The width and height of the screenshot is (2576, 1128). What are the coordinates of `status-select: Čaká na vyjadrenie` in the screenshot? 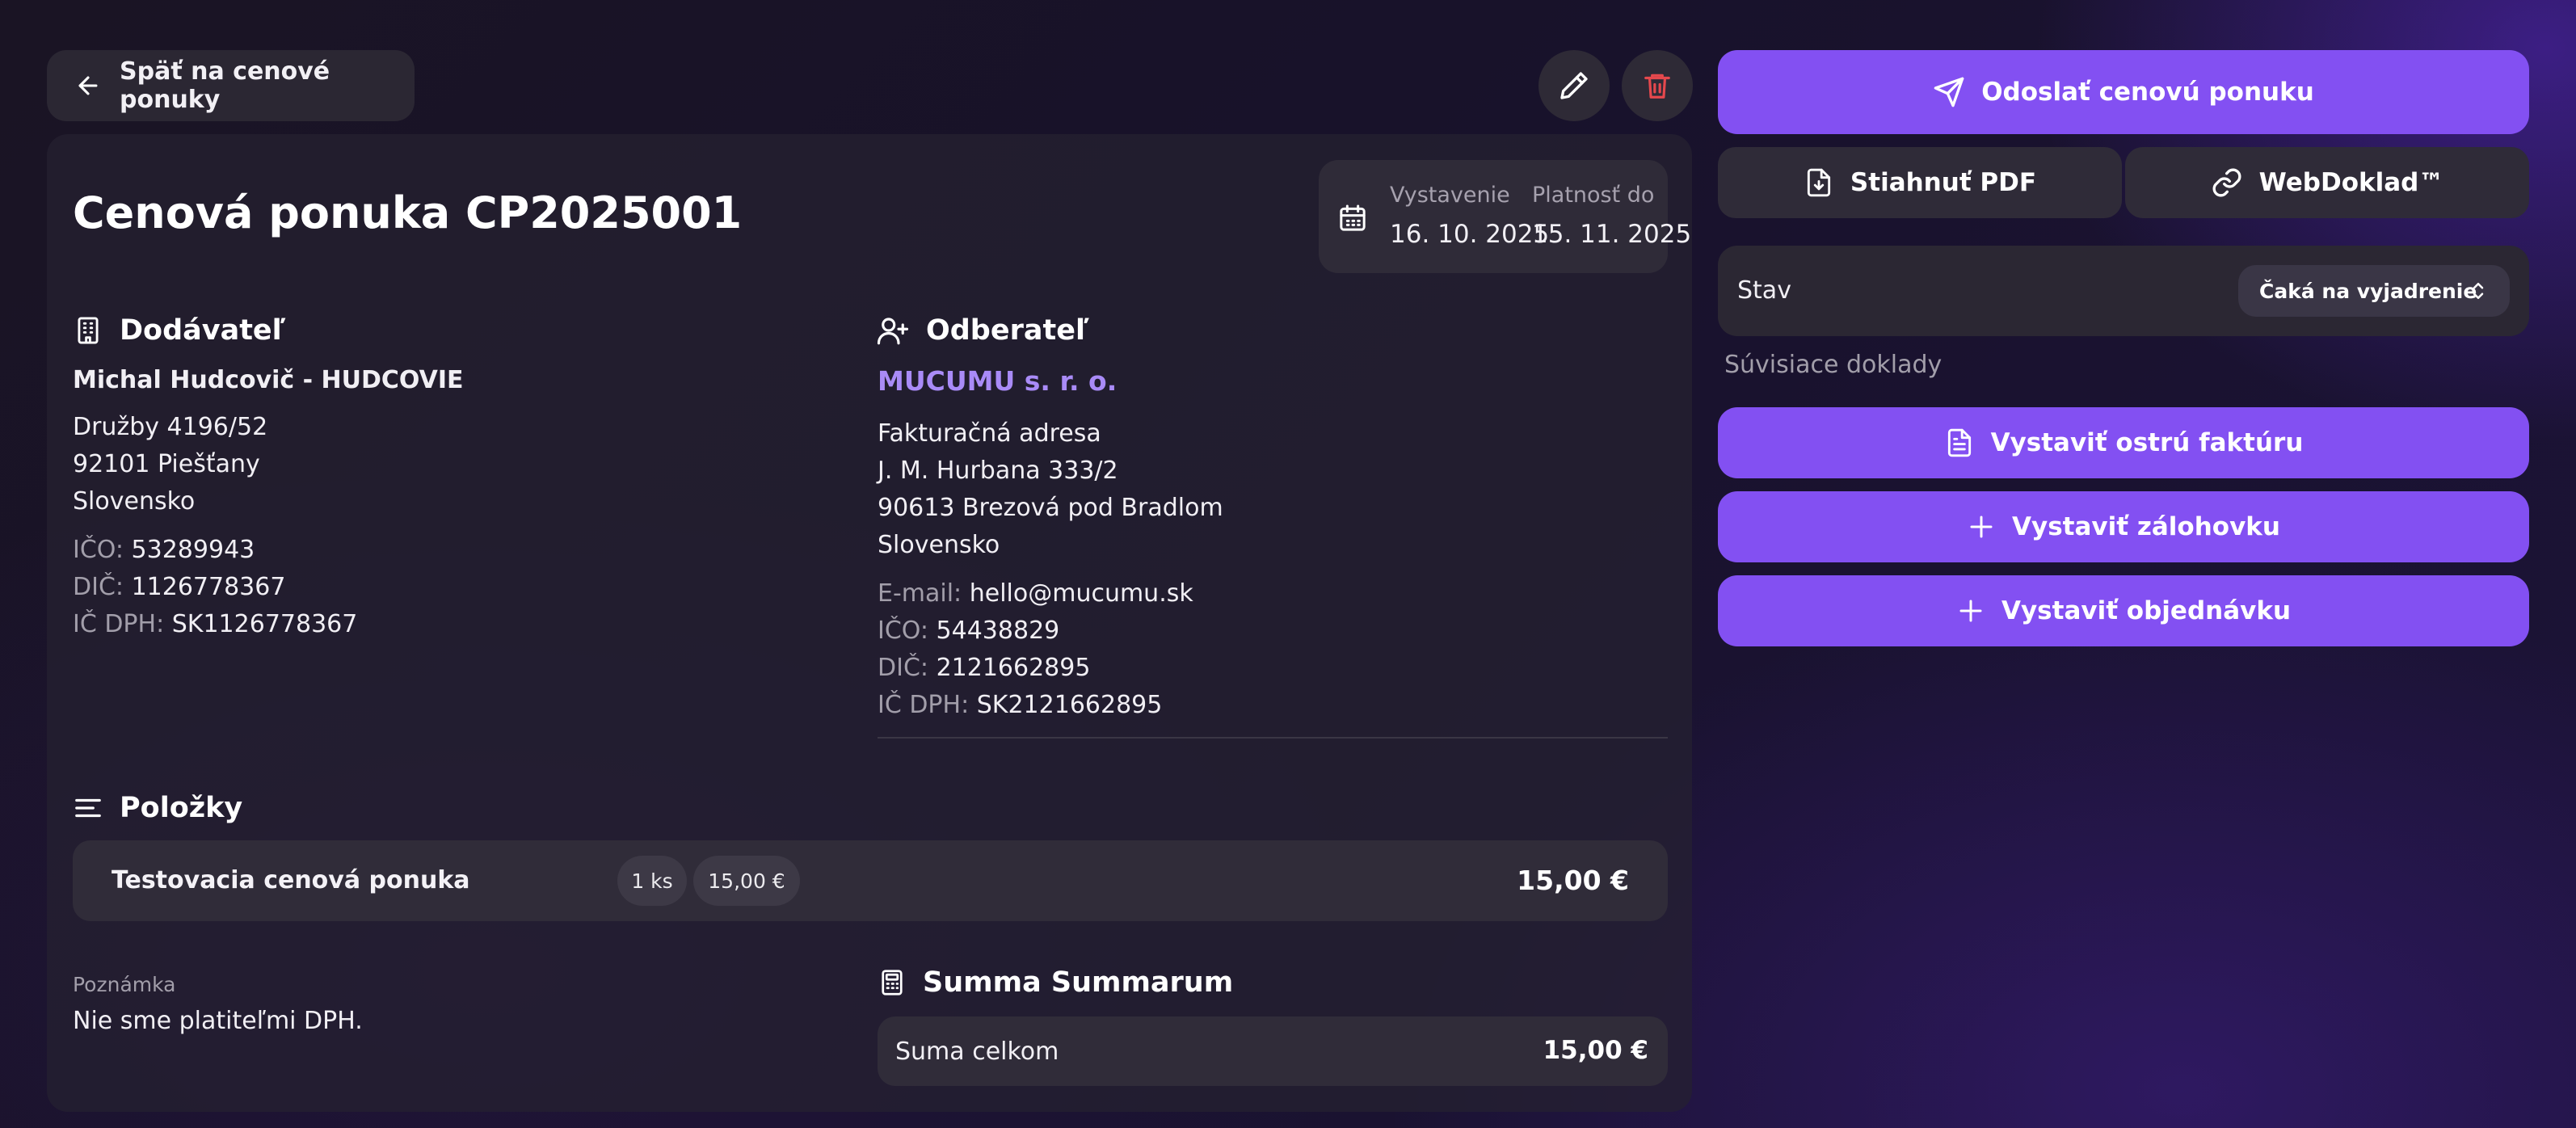 It's located at (2374, 291).